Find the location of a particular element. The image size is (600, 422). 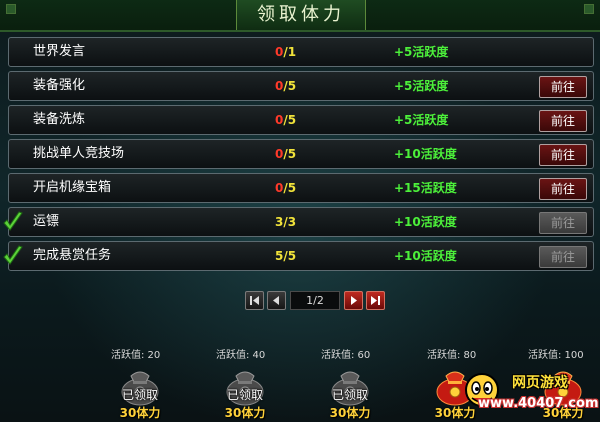

task-row: 完成悬赏任务 5/5 +10活跃度 前往 is located at coordinates (298, 256).